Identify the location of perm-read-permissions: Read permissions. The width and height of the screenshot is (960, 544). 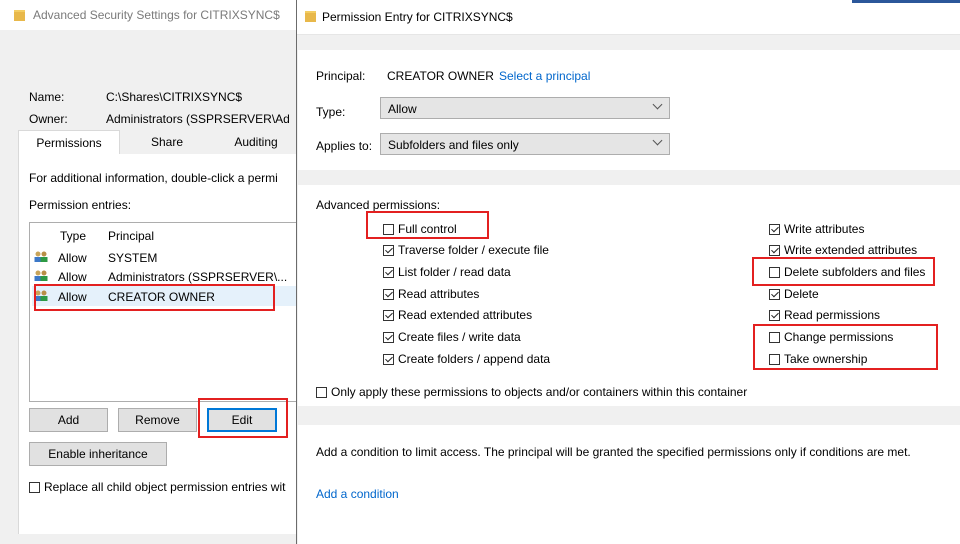
(824, 315).